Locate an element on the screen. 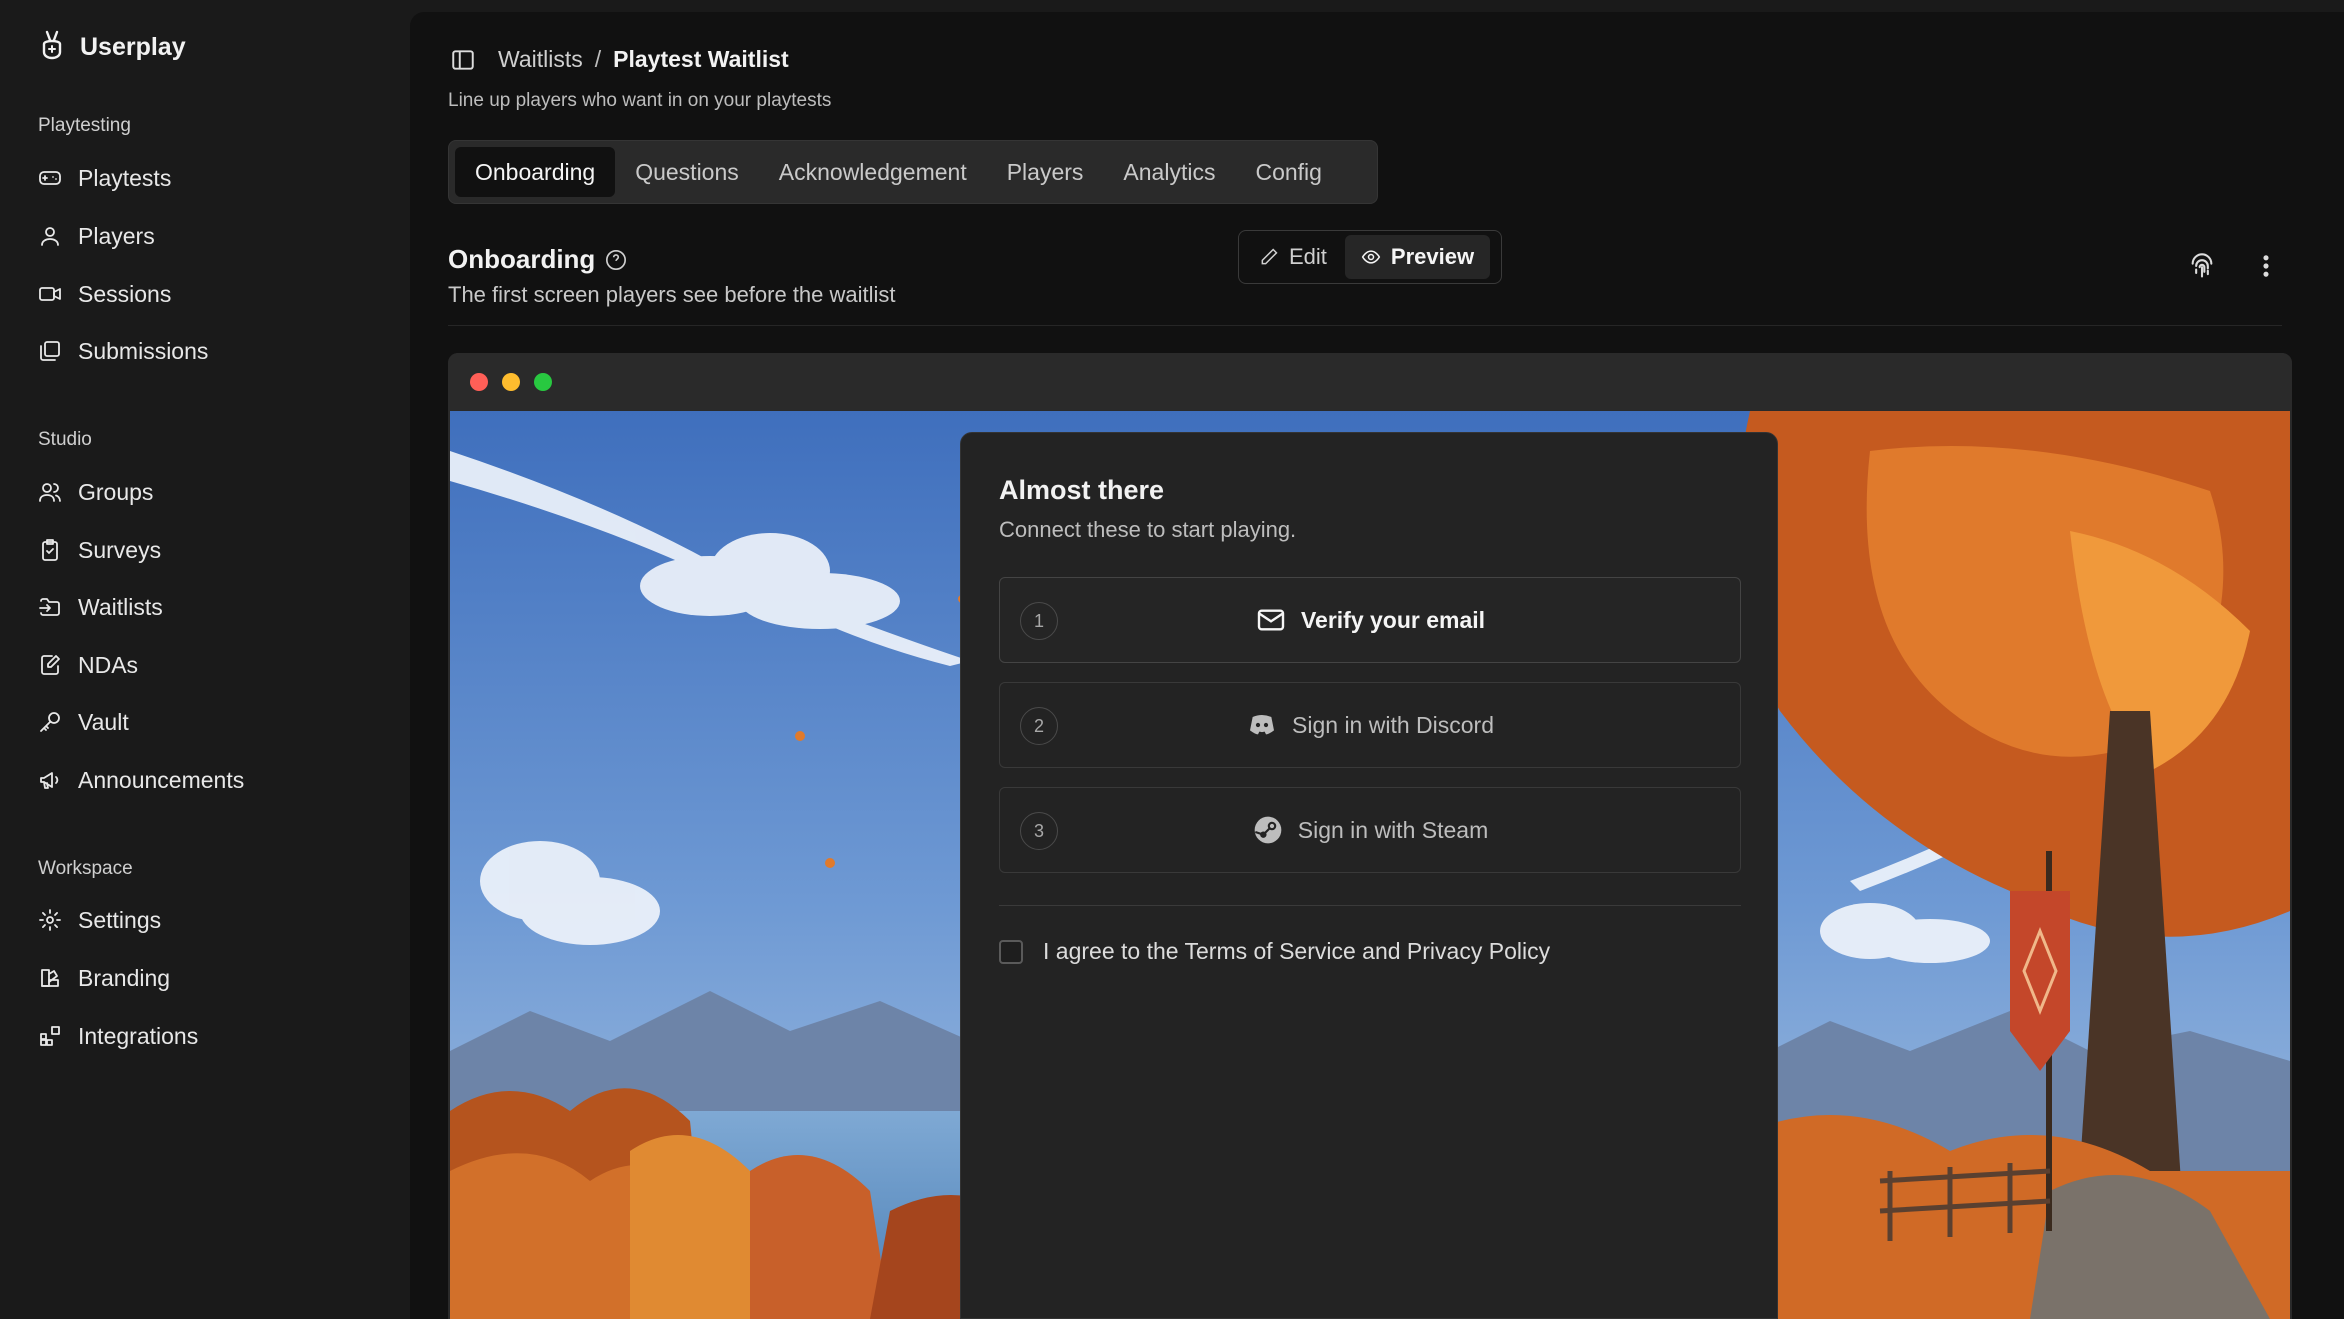  userplay-logo-icon is located at coordinates (52, 45).